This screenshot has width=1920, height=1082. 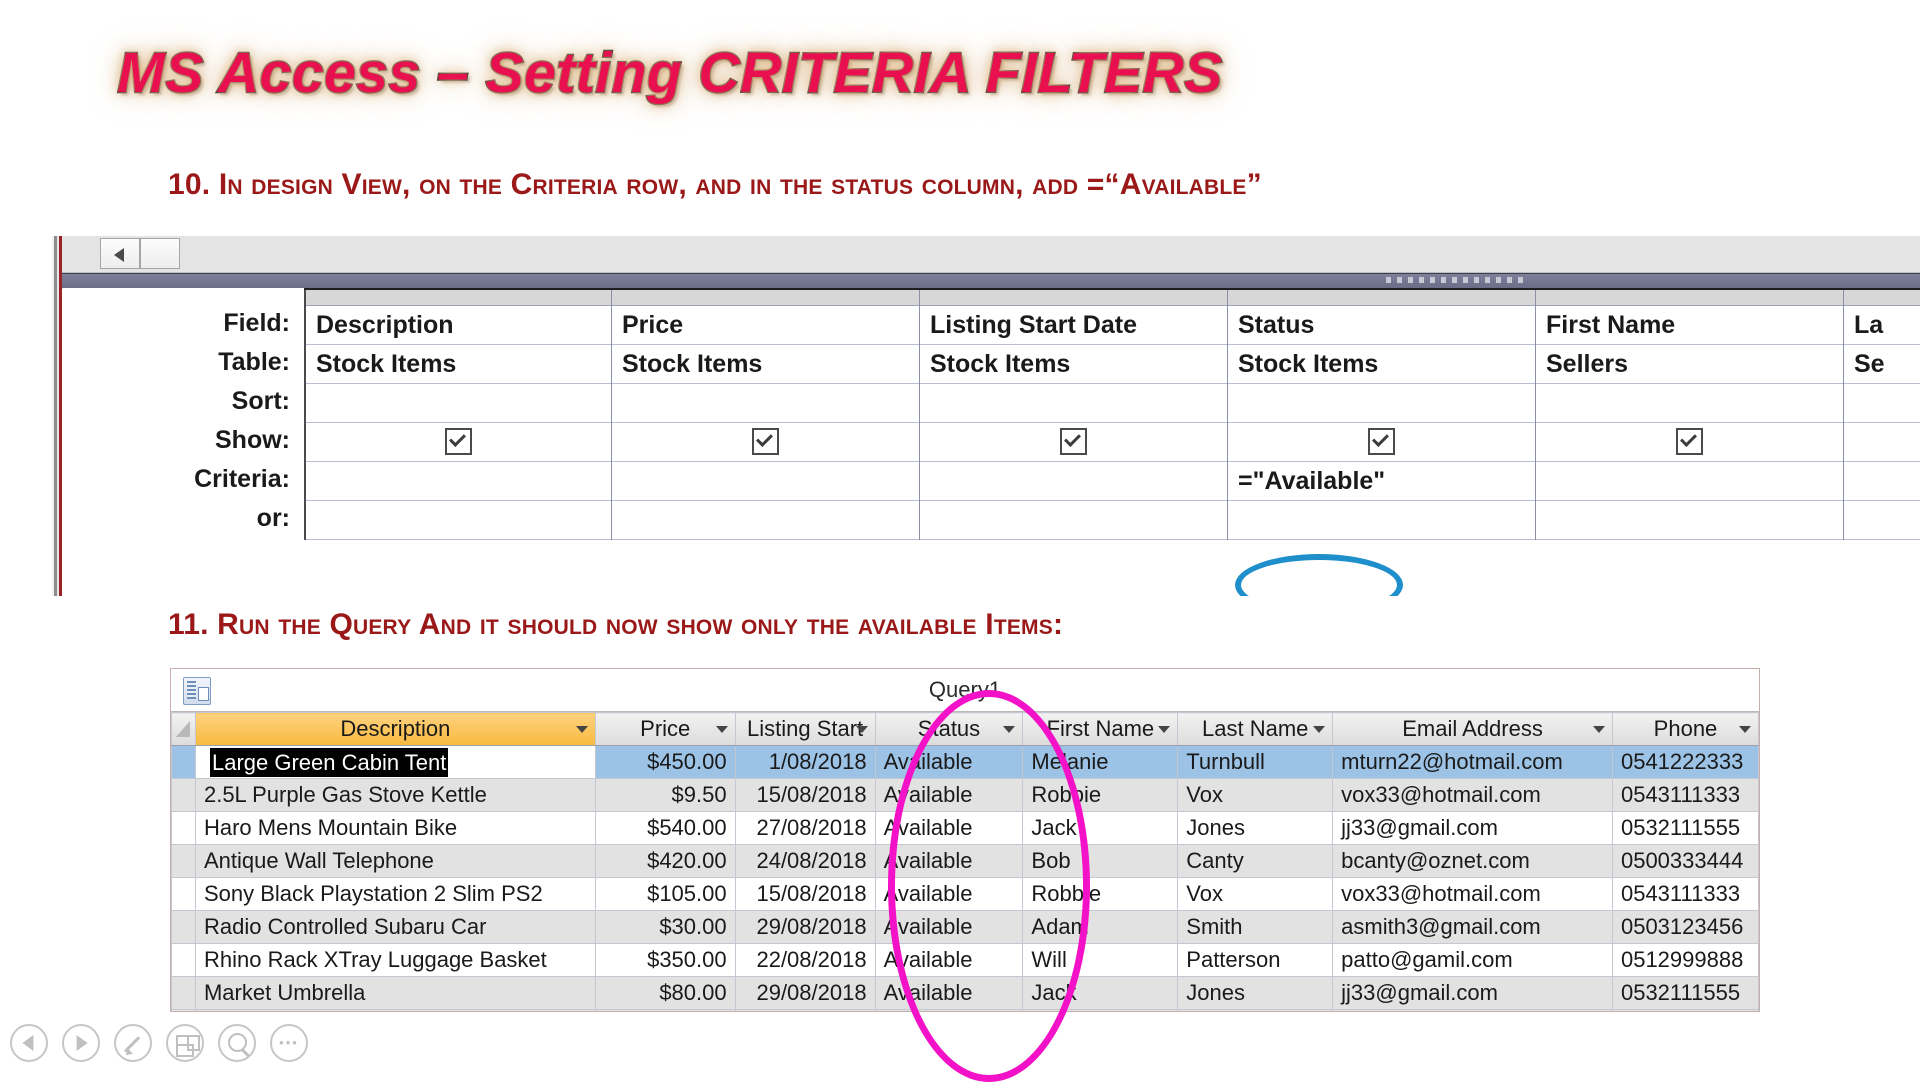 What do you see at coordinates (1100, 1010) in the screenshot?
I see `cell-first-name` at bounding box center [1100, 1010].